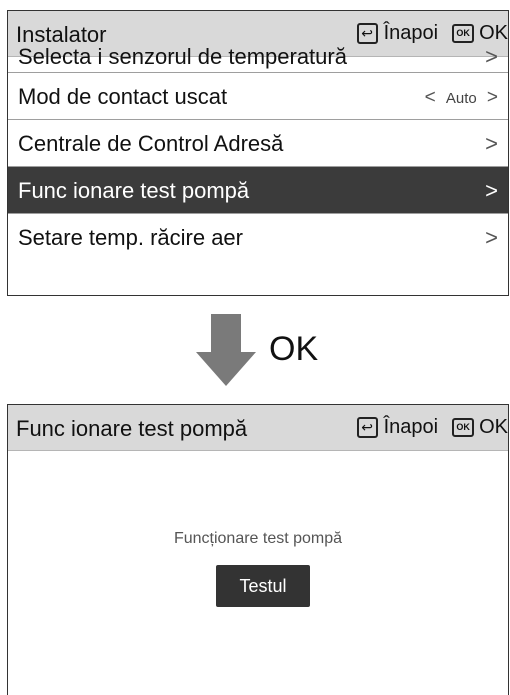 The image size is (510, 695). Describe the element at coordinates (294, 349) in the screenshot. I see `transition-label: OK` at that location.